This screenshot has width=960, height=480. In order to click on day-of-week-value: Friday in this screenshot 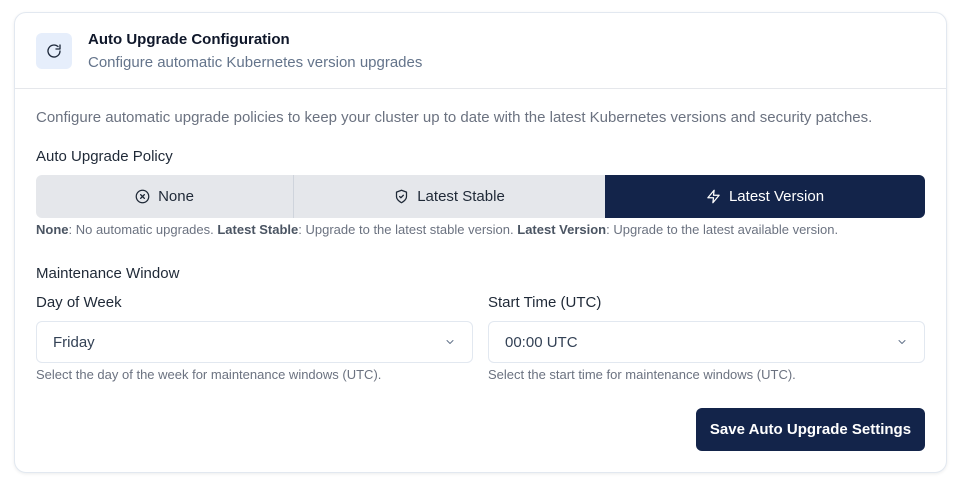, I will do `click(74, 342)`.